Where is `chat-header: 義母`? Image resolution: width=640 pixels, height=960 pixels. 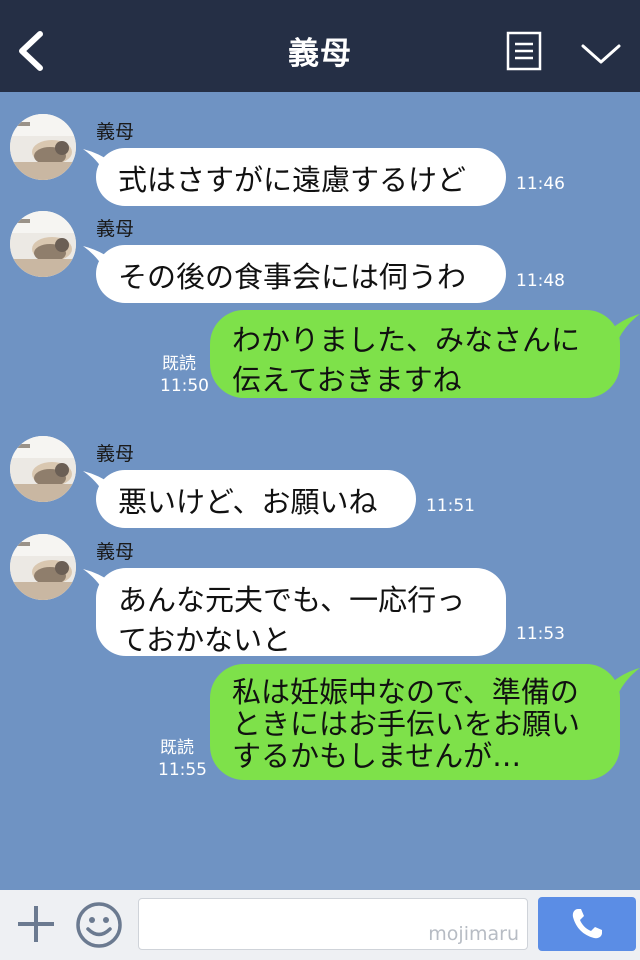 chat-header: 義母 is located at coordinates (320, 46).